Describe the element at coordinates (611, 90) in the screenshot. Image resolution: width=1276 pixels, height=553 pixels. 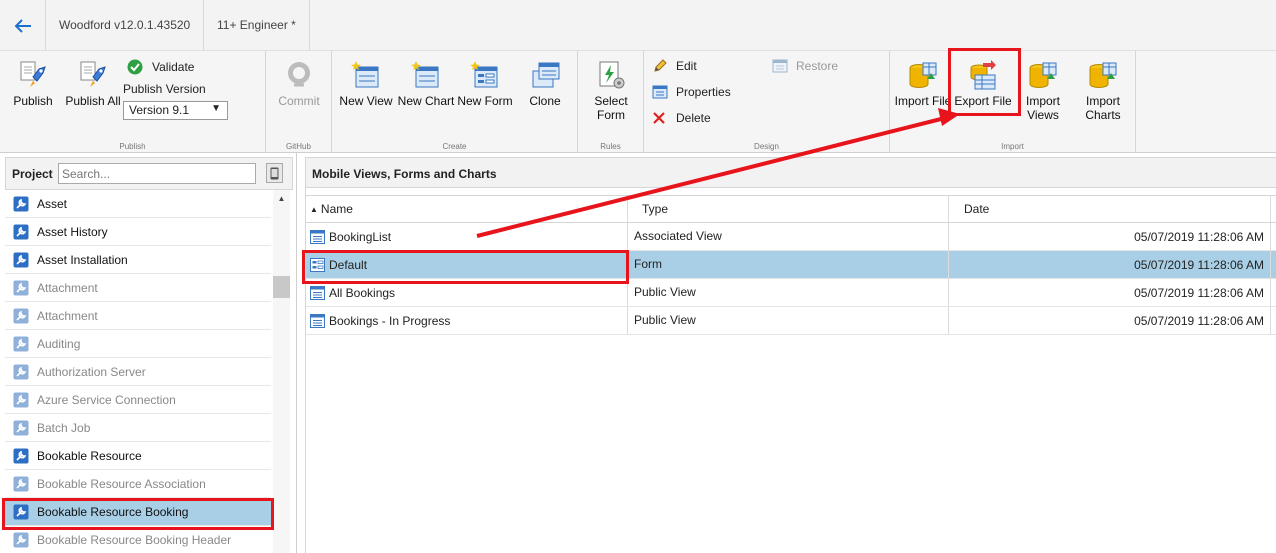
I see `select-form-button: Select Form` at that location.